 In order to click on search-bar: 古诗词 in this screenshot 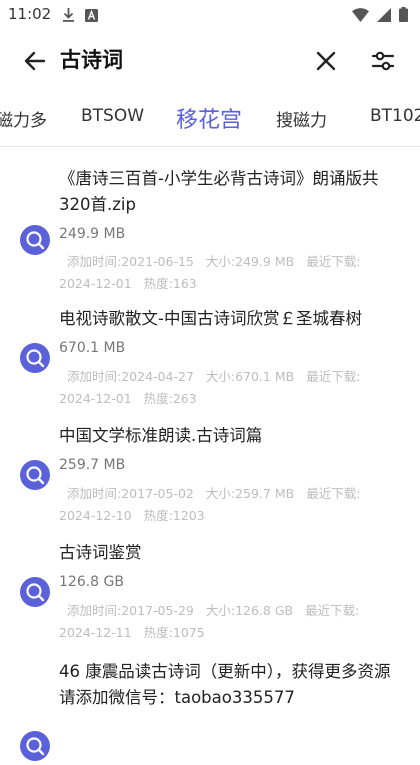, I will do `click(210, 60)`.